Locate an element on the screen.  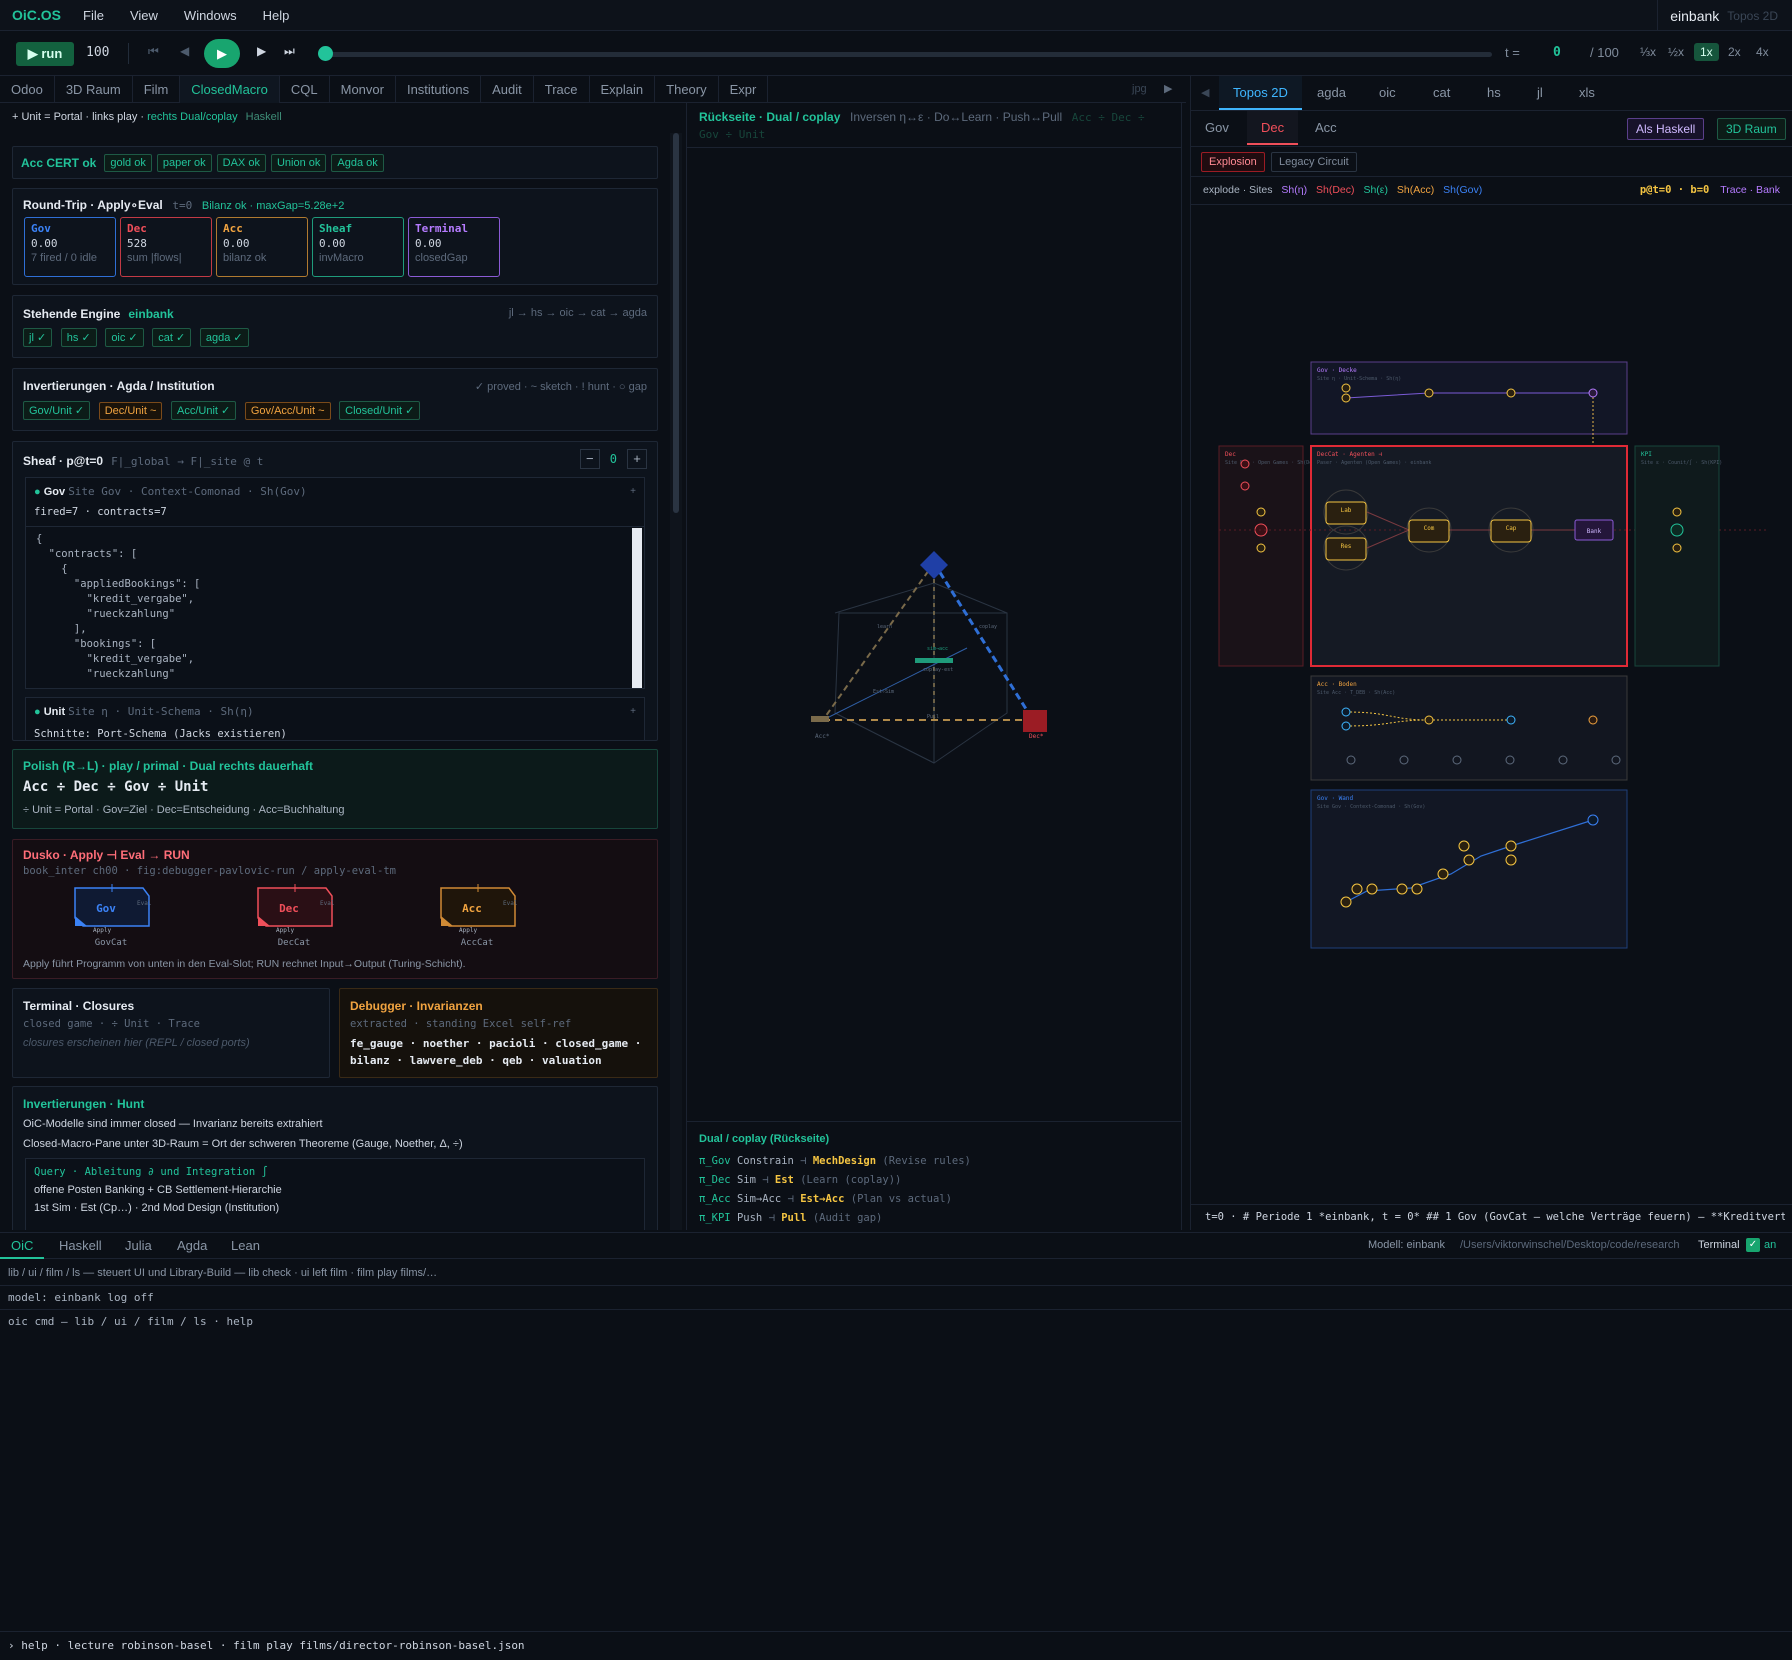
explosion-button: Explosion is located at coordinates (1233, 162).